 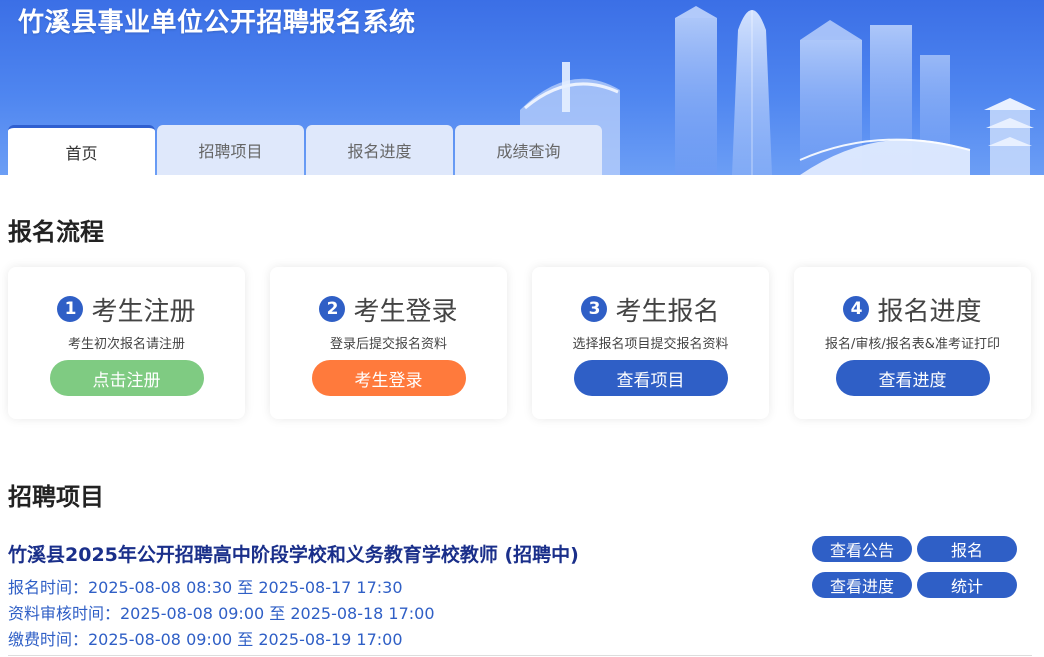 I want to click on view-projects-button: 查看项目, so click(x=650, y=378).